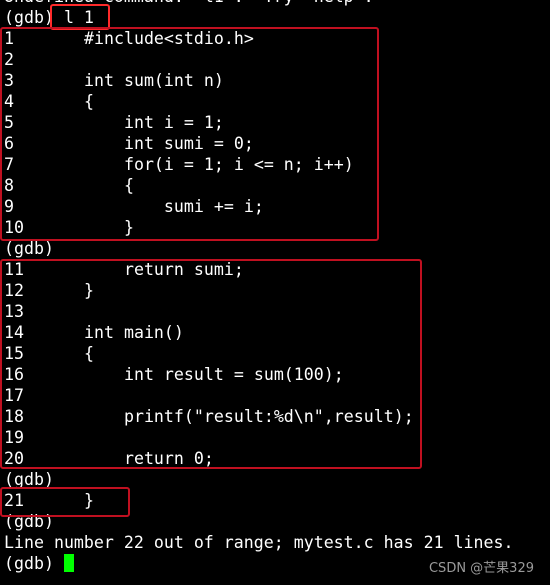  I want to click on cursor, so click(68, 563).